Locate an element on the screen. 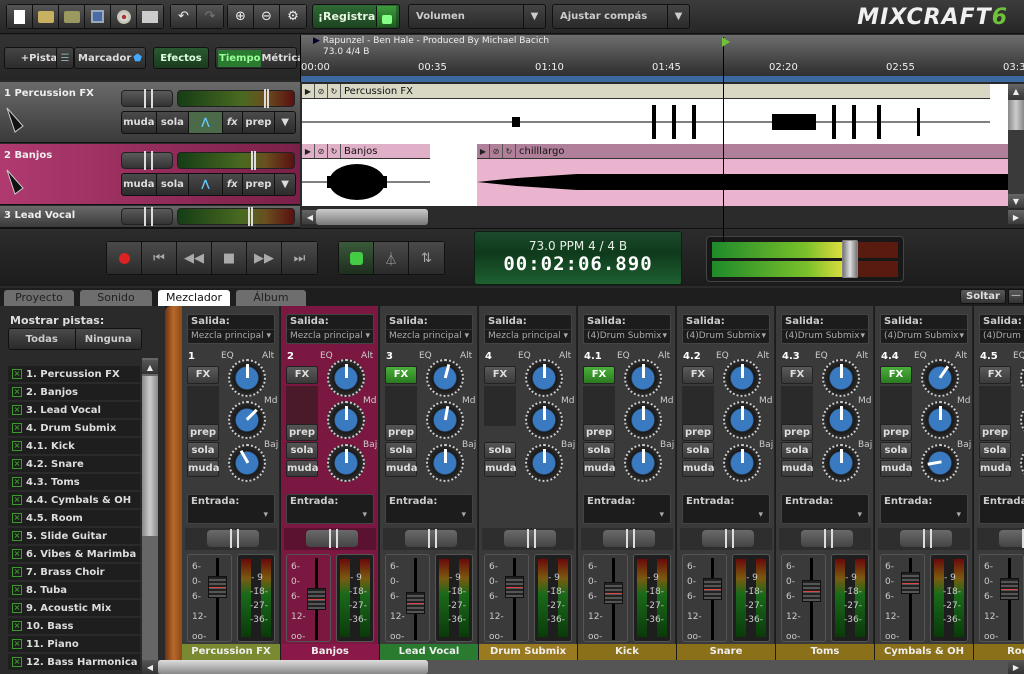 Image resolution: width=1024 pixels, height=674 pixels. detach-button: Soltar is located at coordinates (983, 296).